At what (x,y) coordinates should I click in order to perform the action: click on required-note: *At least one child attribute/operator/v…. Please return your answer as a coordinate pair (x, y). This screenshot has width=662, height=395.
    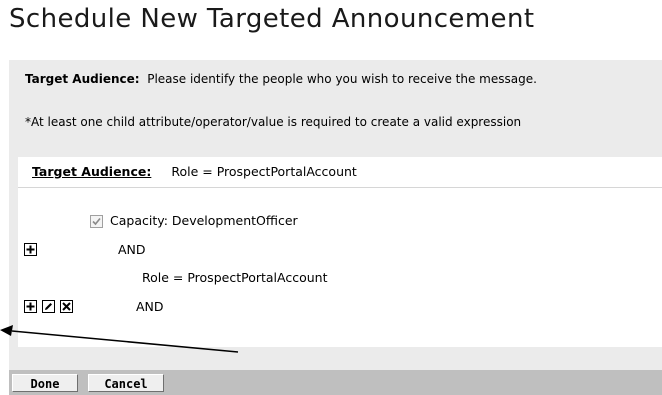
    Looking at the image, I should click on (273, 122).